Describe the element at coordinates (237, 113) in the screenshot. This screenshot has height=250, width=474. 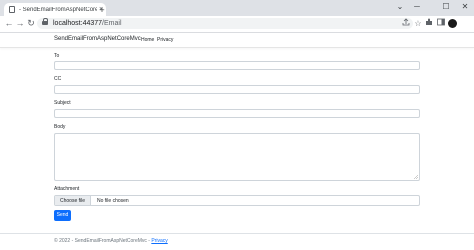
I see `subject-field` at that location.